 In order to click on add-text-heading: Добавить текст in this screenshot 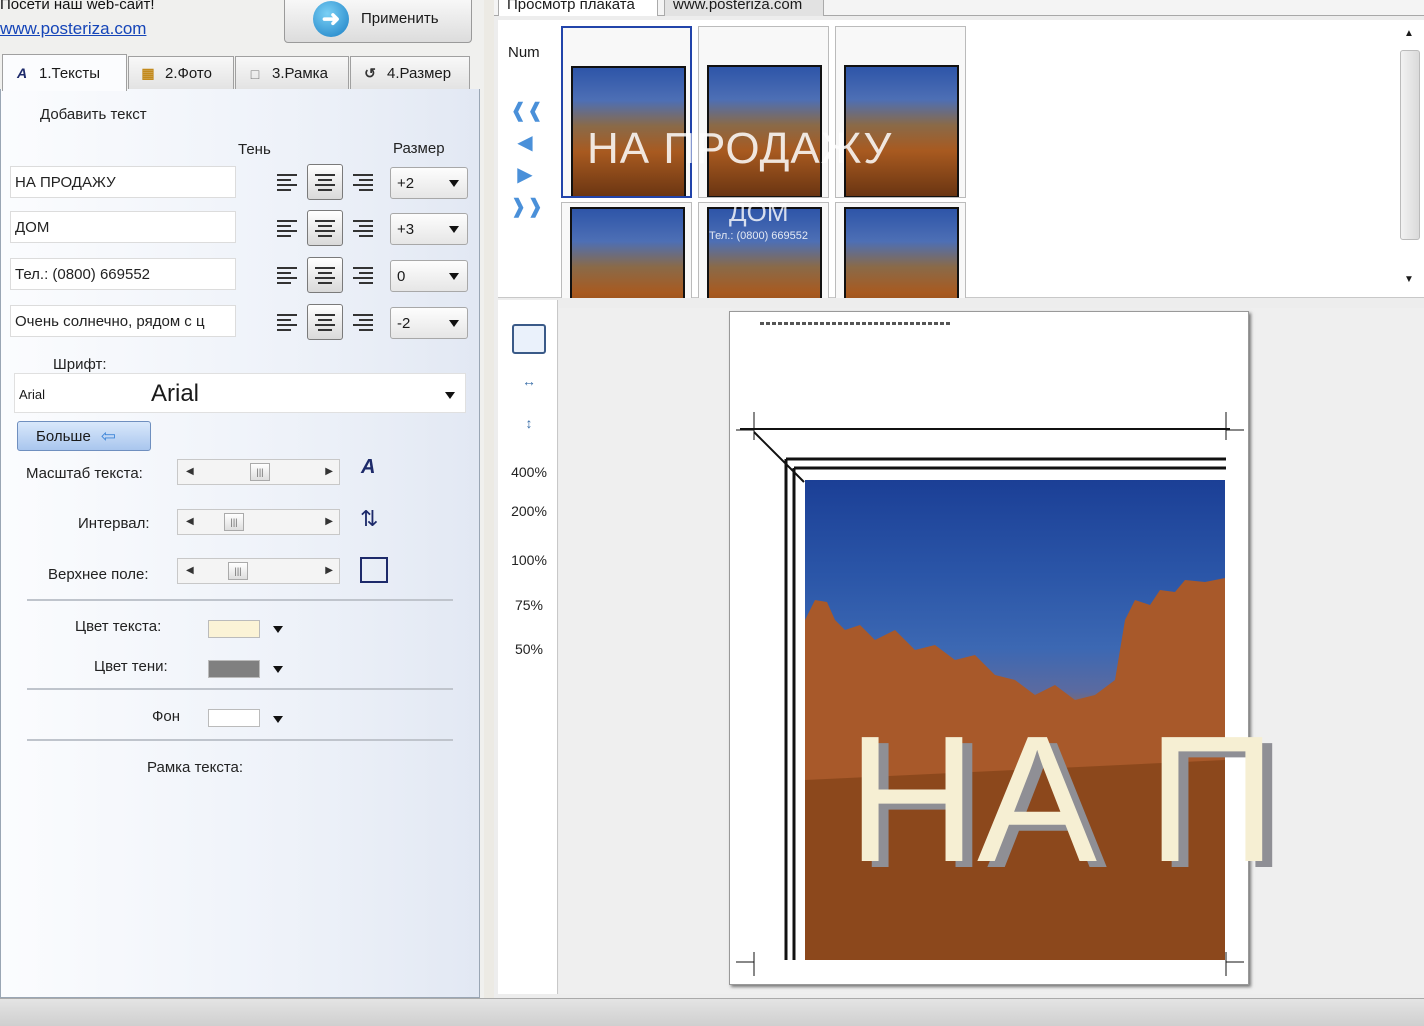, I will do `click(93, 114)`.